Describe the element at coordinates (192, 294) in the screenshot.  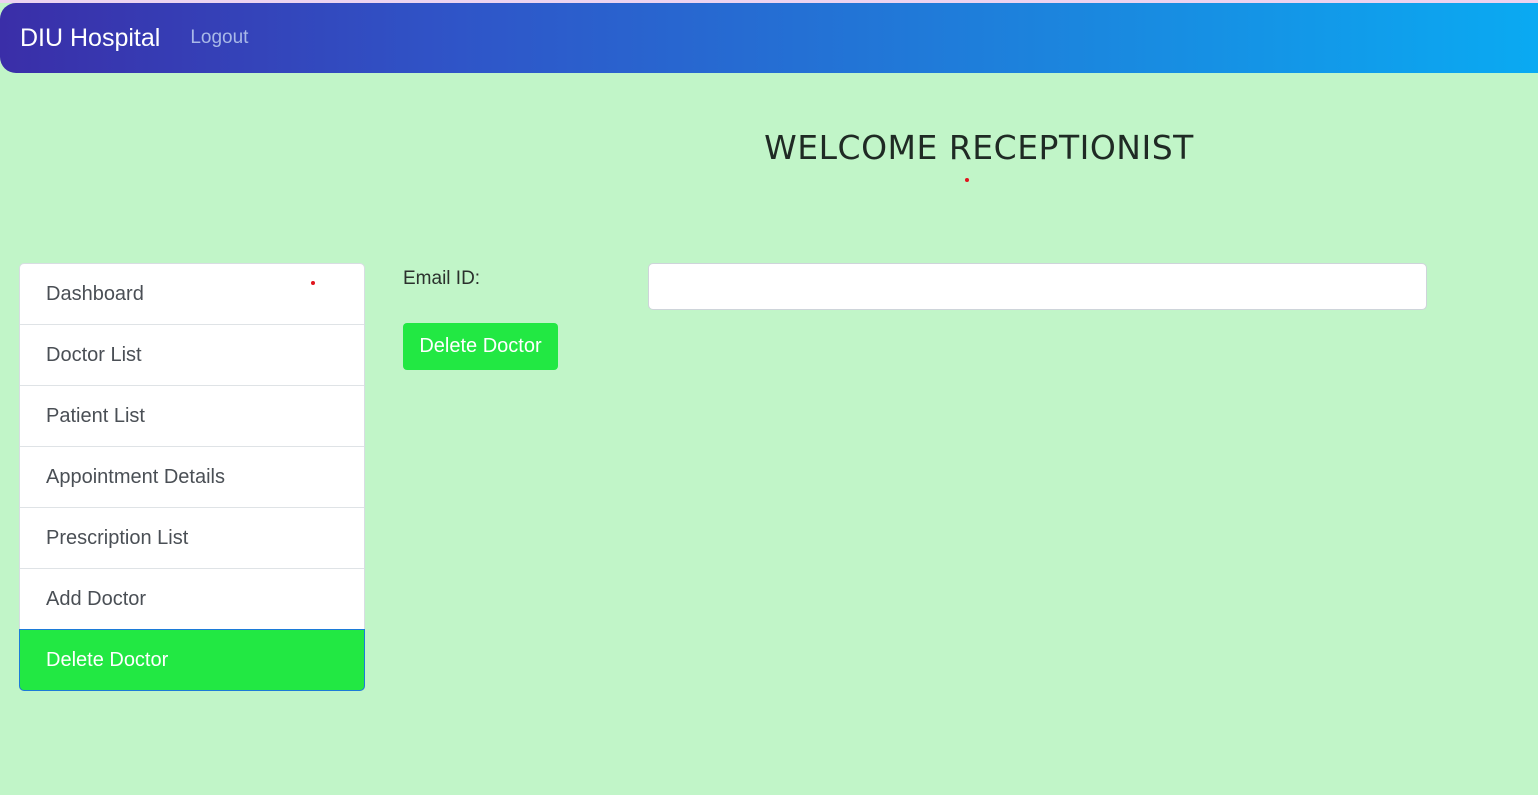
I see `sidebar-item-dashboard: Dashboard` at that location.